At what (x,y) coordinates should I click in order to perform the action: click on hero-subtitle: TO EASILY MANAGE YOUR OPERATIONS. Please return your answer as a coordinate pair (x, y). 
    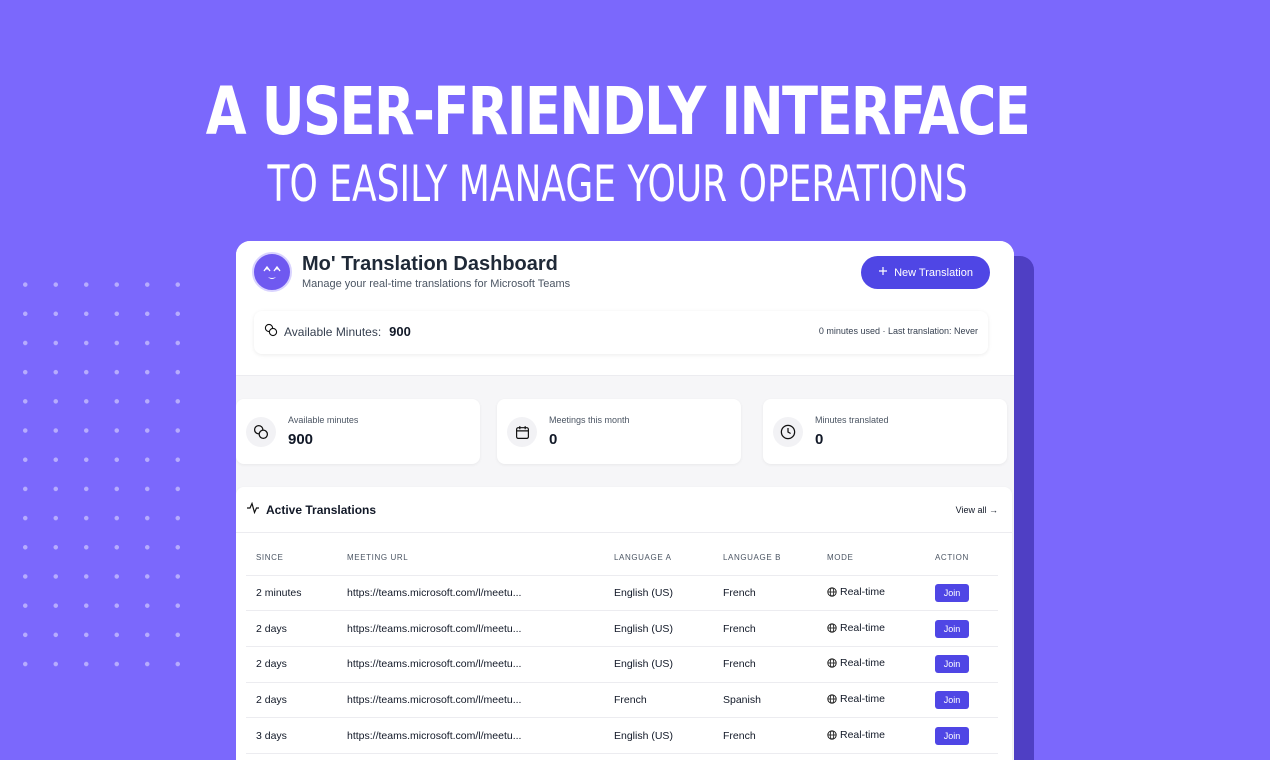
    Looking at the image, I should click on (617, 184).